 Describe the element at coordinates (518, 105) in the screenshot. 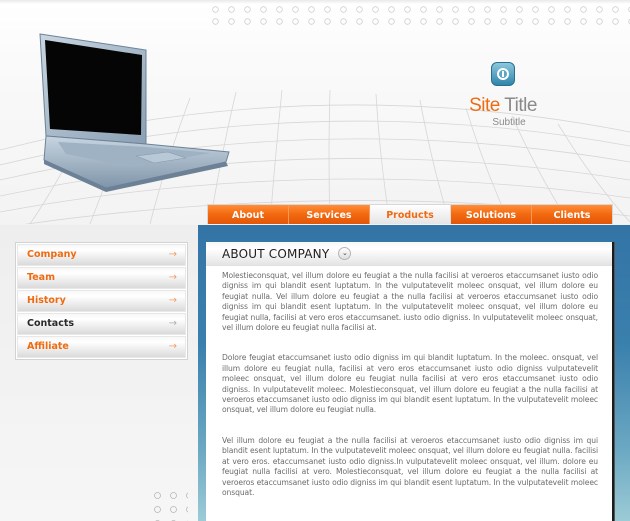

I see `site-title-rest: Title` at that location.